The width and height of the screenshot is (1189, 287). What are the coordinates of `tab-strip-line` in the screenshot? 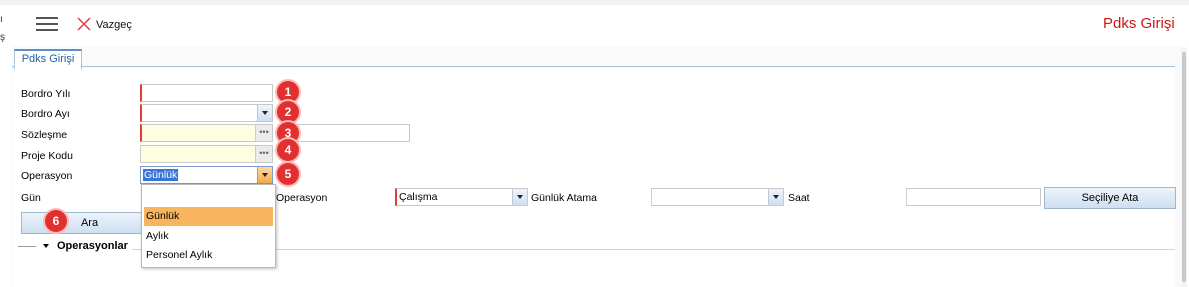 It's located at (593, 66).